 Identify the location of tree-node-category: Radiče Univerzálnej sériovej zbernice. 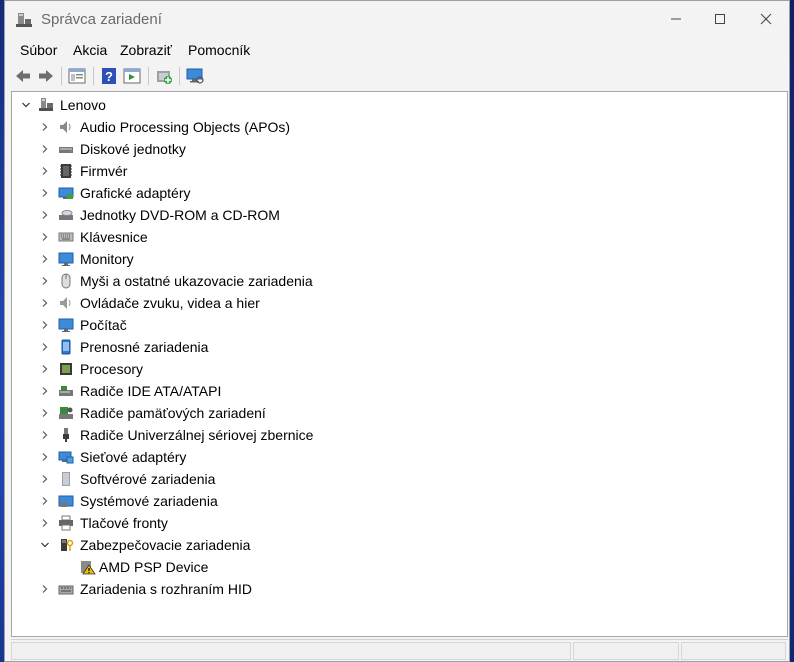
(399, 435).